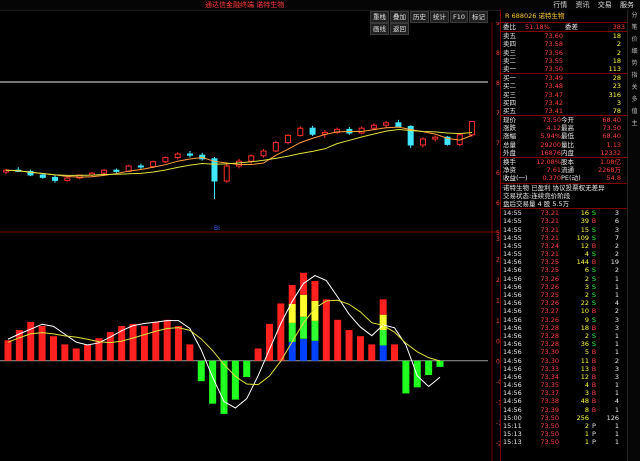 This screenshot has height=461, width=640. I want to click on ma-line, so click(239, 152).